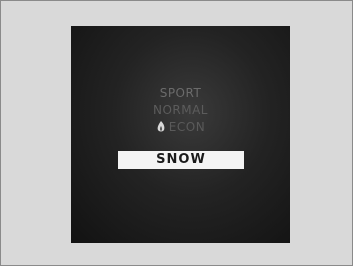 The image size is (353, 266). I want to click on mode-option-sport: SPORT, so click(180, 93).